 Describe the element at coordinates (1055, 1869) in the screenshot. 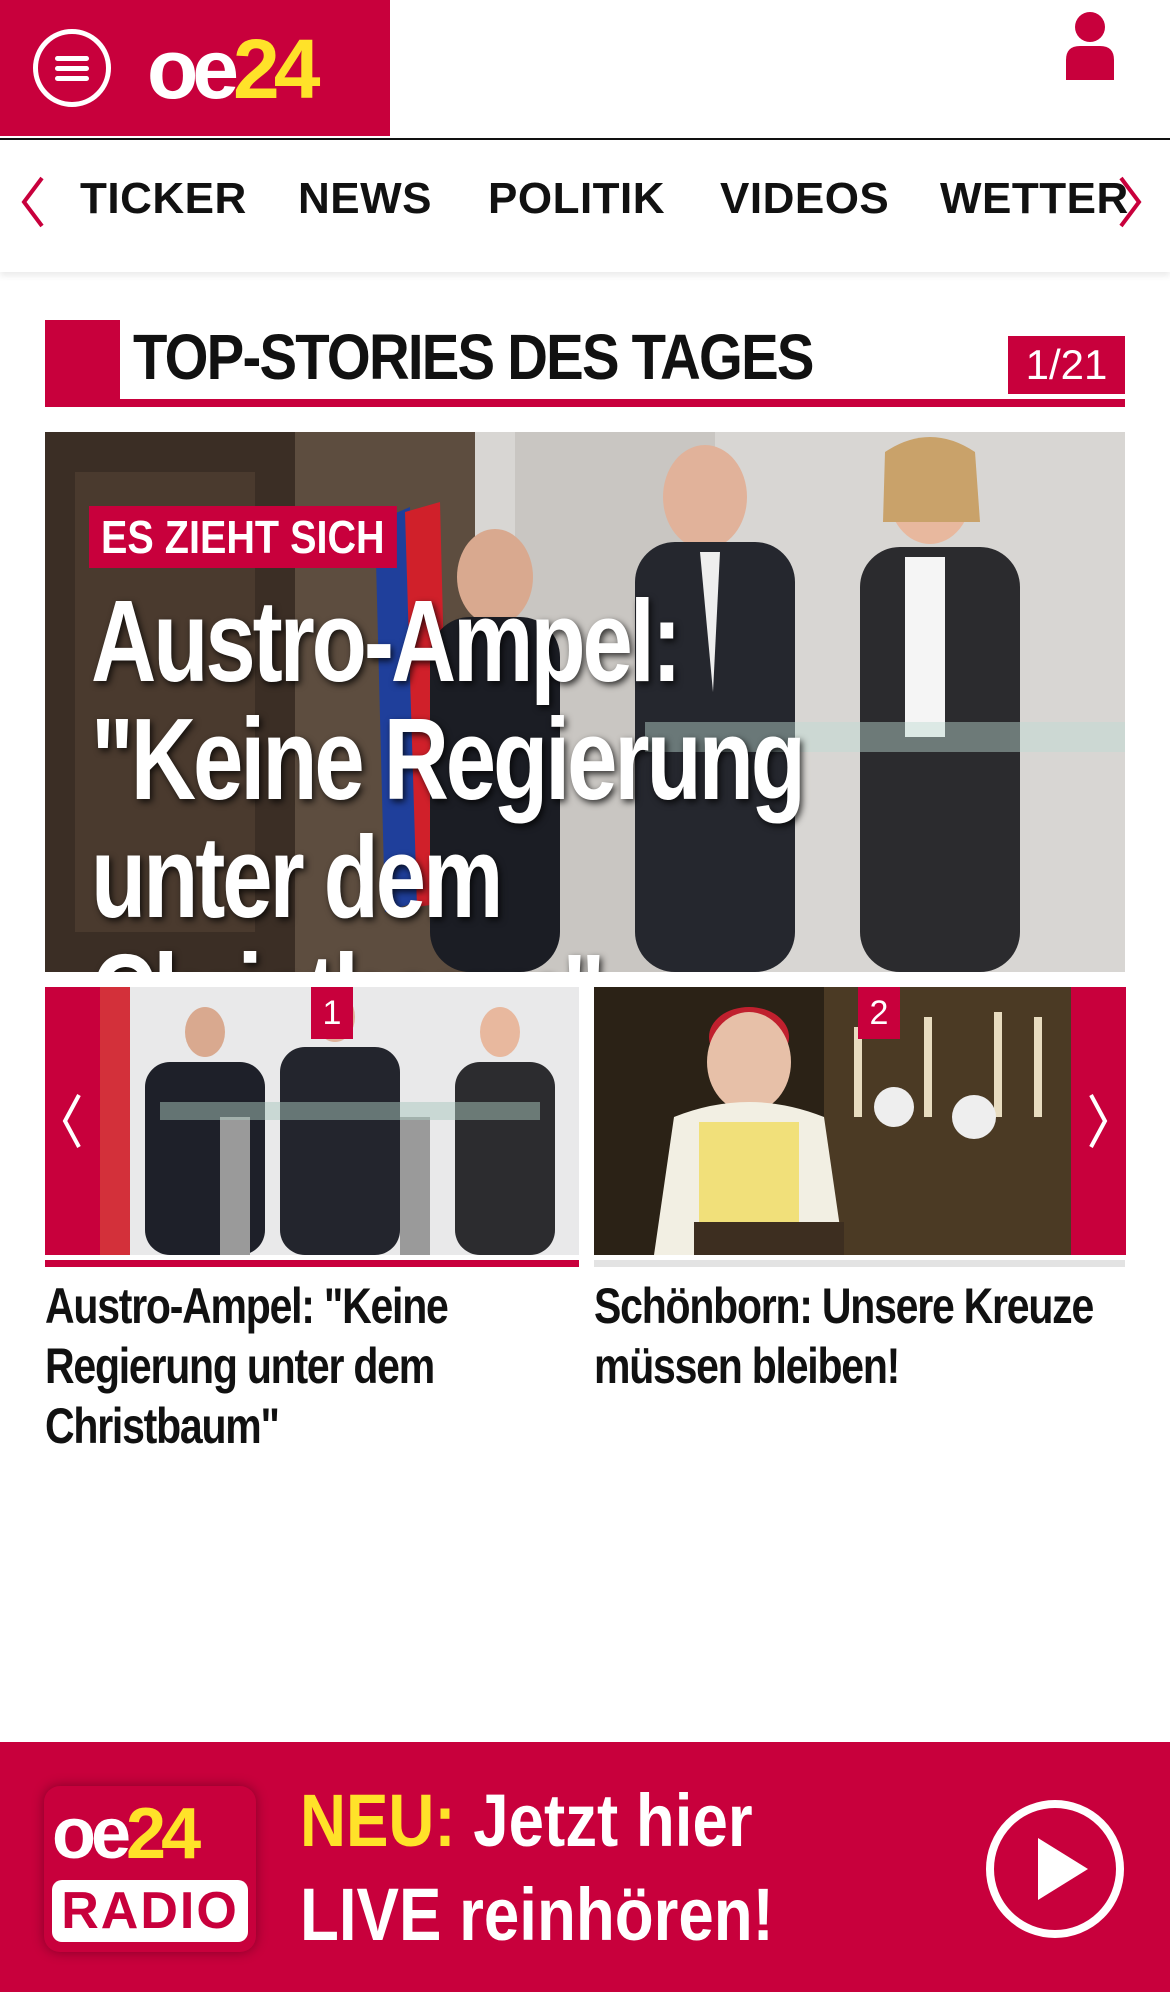

I see `play-icon` at that location.